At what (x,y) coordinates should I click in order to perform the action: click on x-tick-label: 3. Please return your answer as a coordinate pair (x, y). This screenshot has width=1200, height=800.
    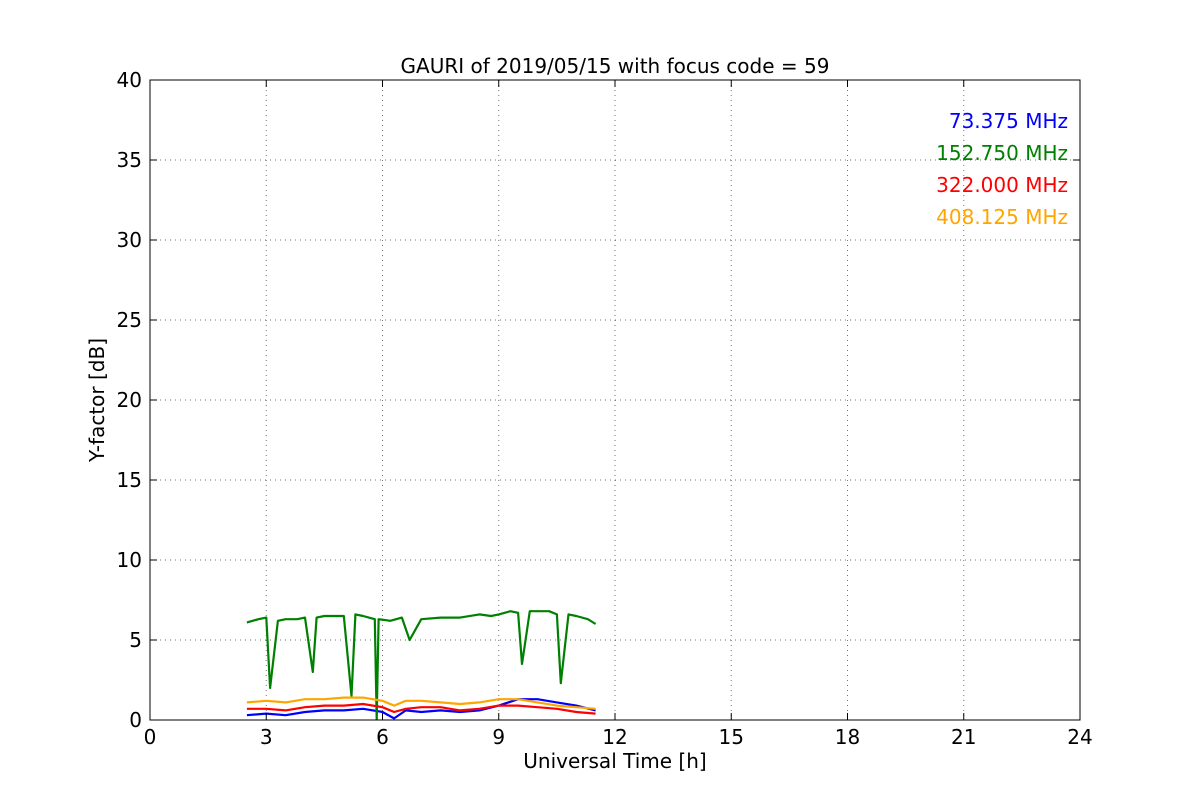
    Looking at the image, I should click on (266, 737).